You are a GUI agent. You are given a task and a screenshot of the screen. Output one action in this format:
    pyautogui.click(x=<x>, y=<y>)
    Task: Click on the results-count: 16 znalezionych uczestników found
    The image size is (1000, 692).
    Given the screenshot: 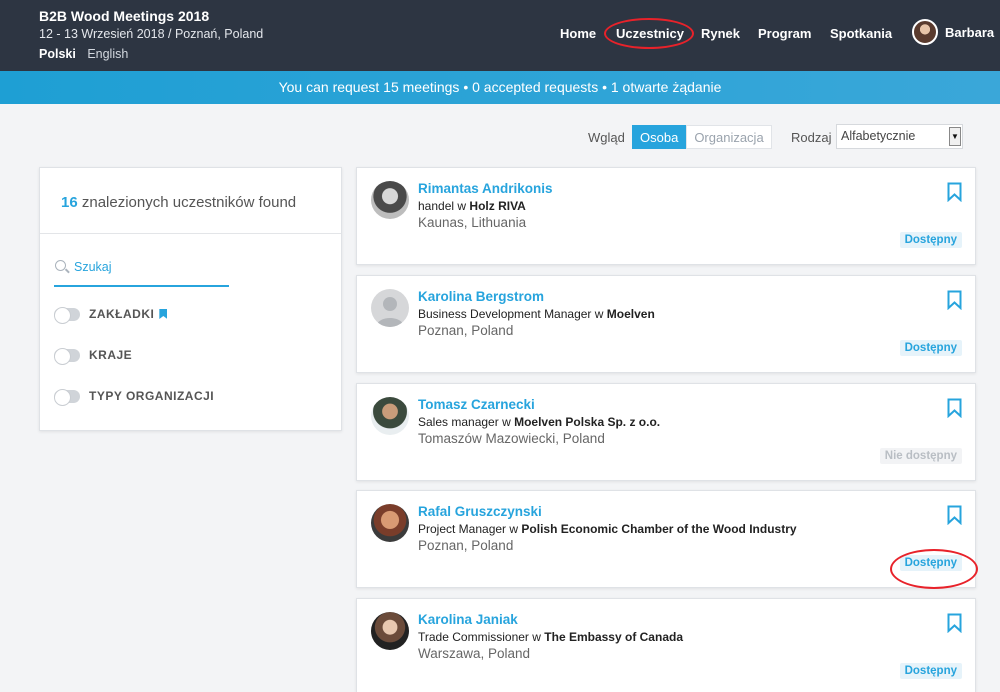 What is the action you would take?
    pyautogui.click(x=178, y=202)
    